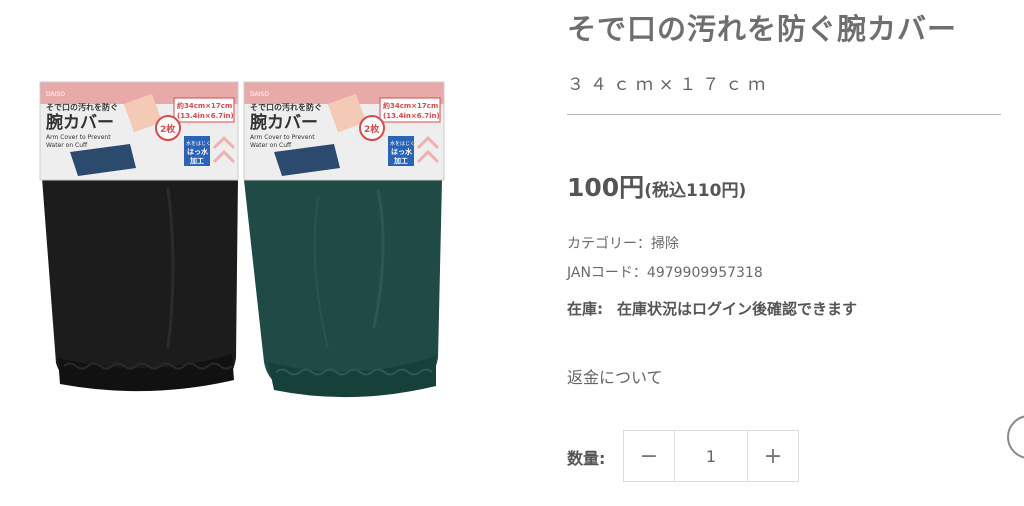 This screenshot has width=1024, height=506. I want to click on price-main: 100円, so click(606, 187).